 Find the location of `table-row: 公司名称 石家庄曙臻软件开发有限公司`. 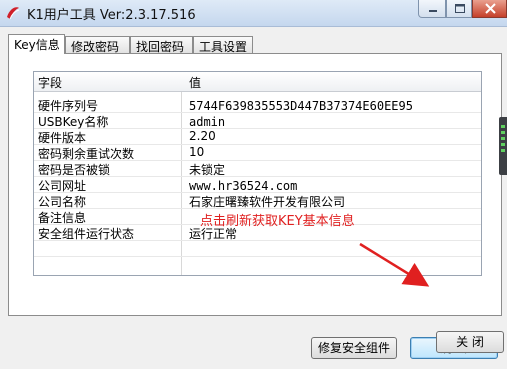

table-row: 公司名称 石家庄曙臻软件开发有限公司 is located at coordinates (257, 200).